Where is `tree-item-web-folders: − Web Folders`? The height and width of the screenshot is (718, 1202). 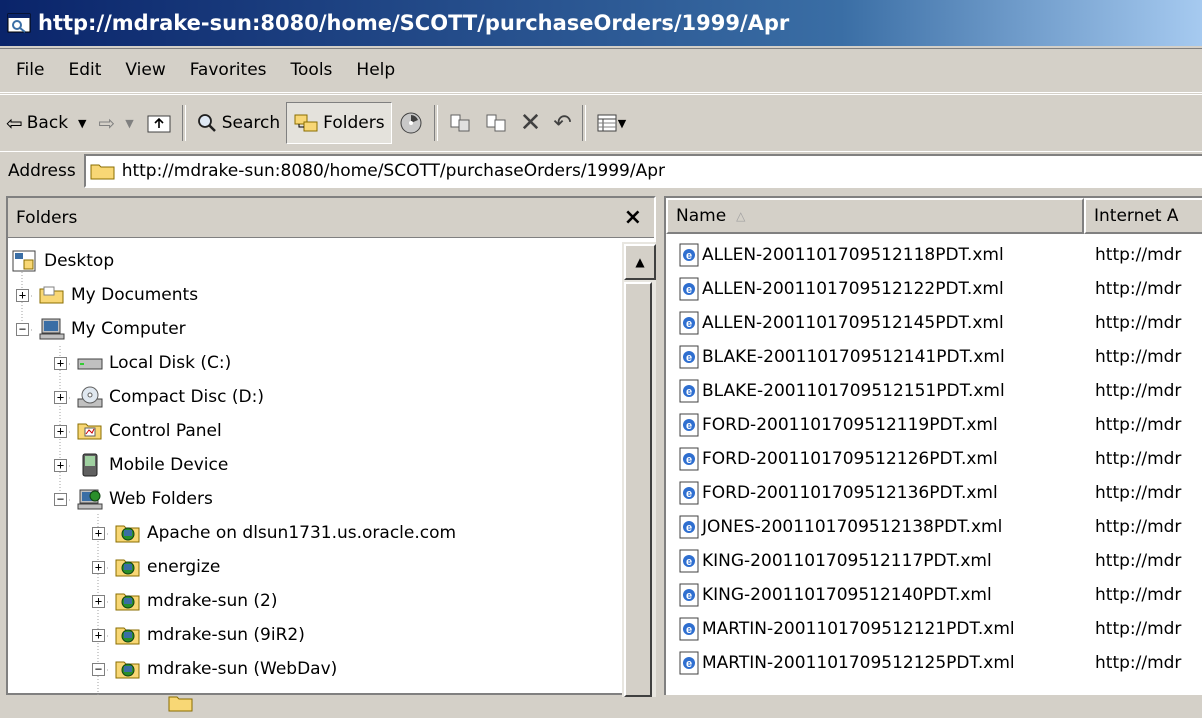 tree-item-web-folders: − Web Folders is located at coordinates (133, 499).